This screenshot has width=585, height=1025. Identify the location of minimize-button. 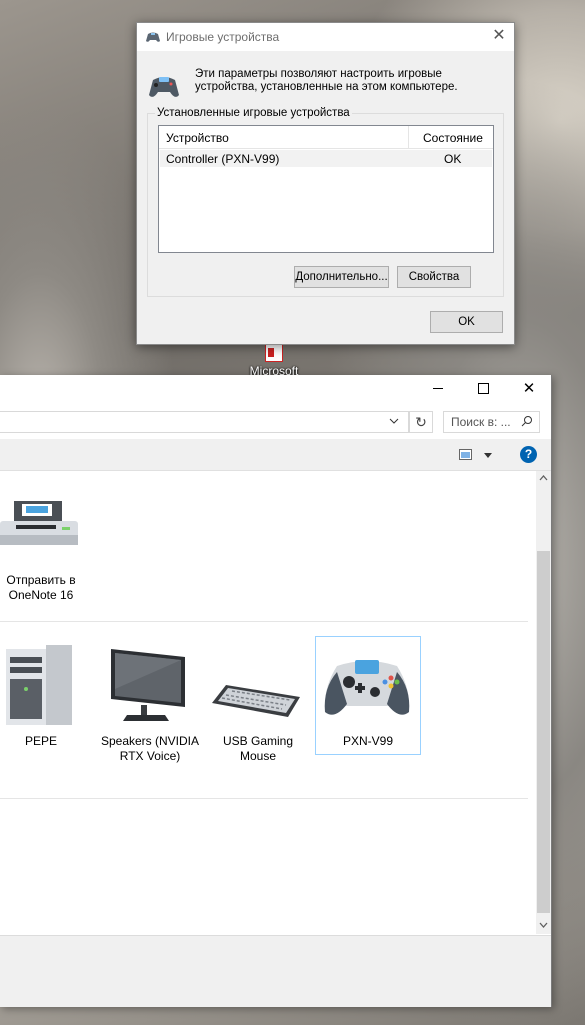
(438, 390).